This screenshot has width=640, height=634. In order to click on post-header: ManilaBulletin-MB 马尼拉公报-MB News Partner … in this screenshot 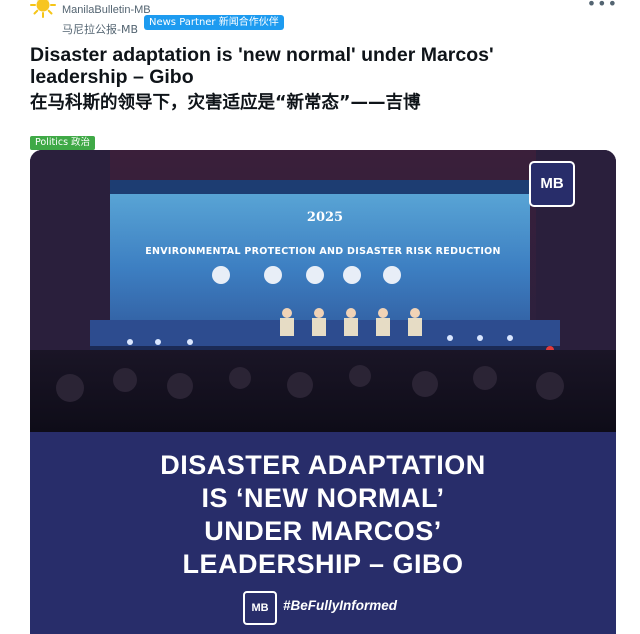, I will do `click(320, 20)`.